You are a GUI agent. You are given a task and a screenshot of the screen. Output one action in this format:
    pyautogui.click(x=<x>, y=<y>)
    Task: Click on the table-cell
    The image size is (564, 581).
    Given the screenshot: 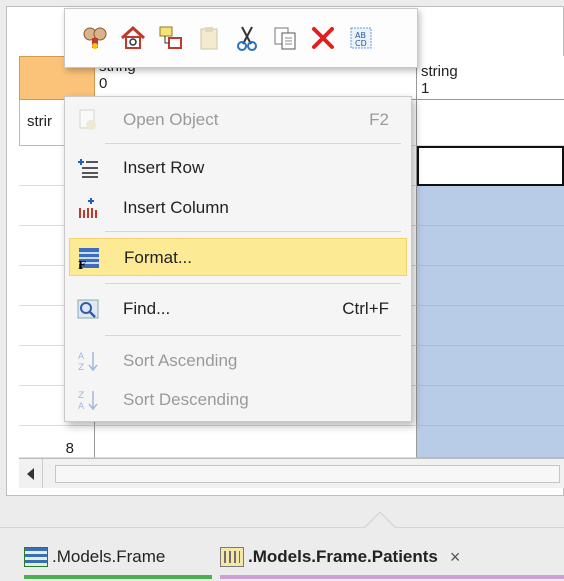 What is the action you would take?
    pyautogui.click(x=256, y=442)
    